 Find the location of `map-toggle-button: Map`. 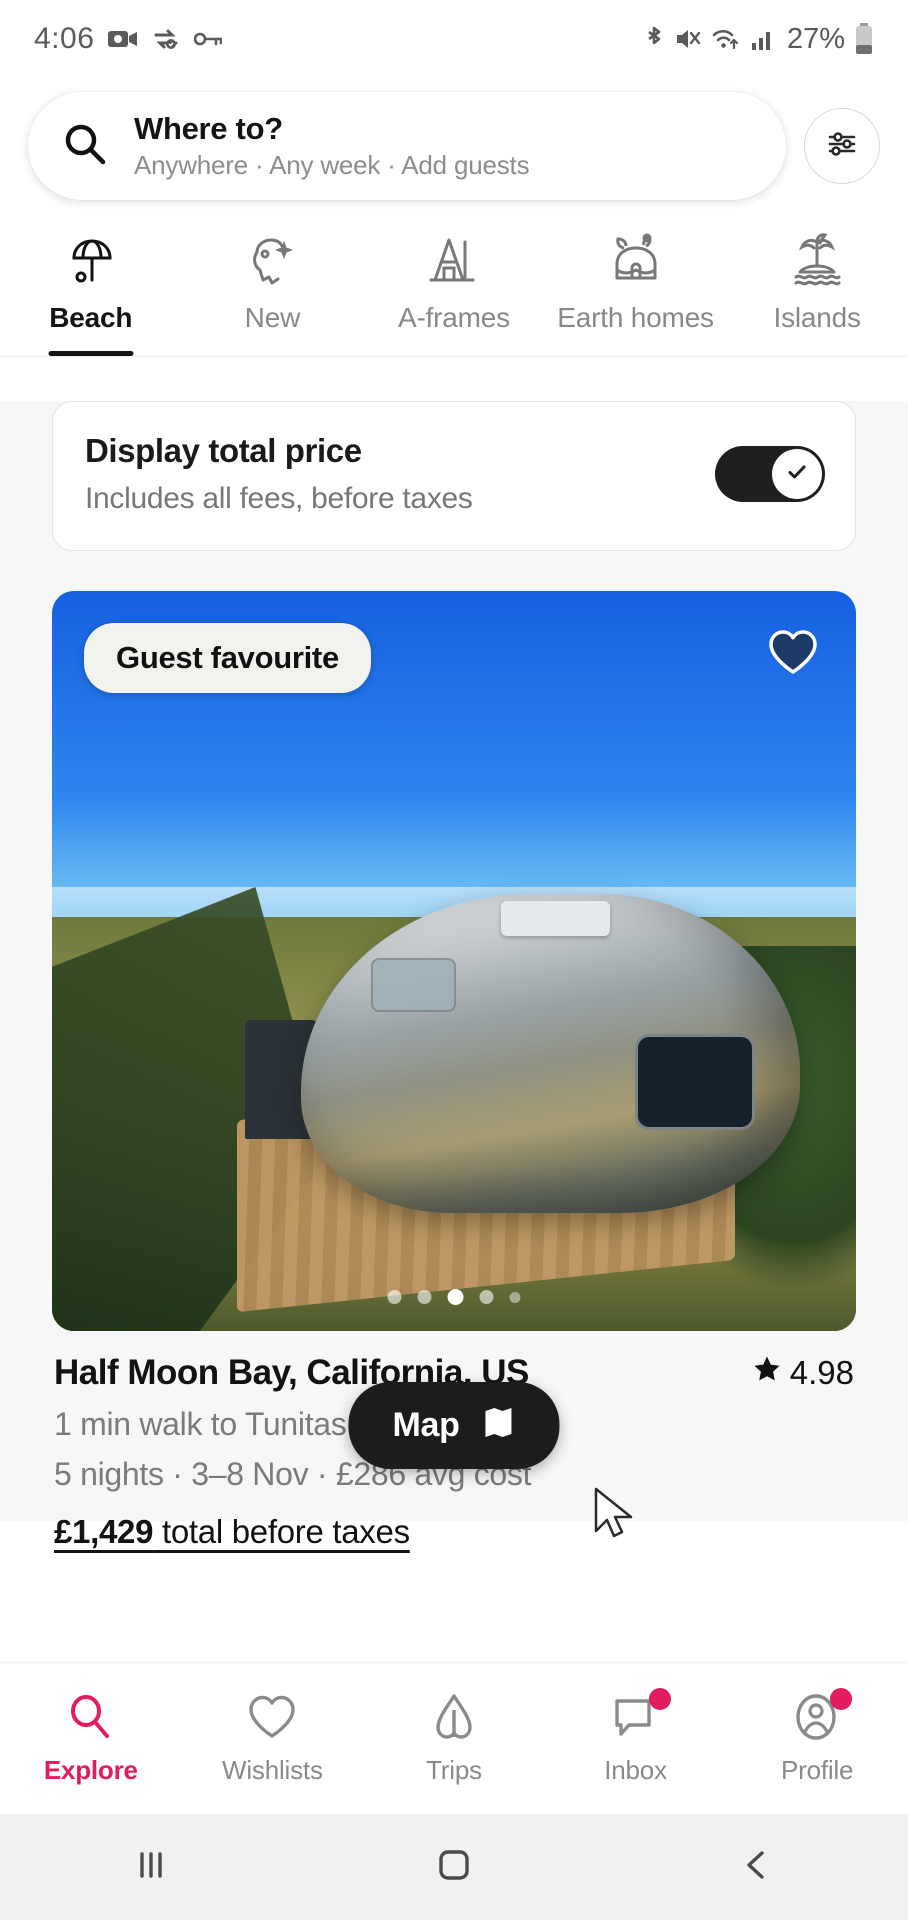

map-toggle-button: Map is located at coordinates (454, 1425).